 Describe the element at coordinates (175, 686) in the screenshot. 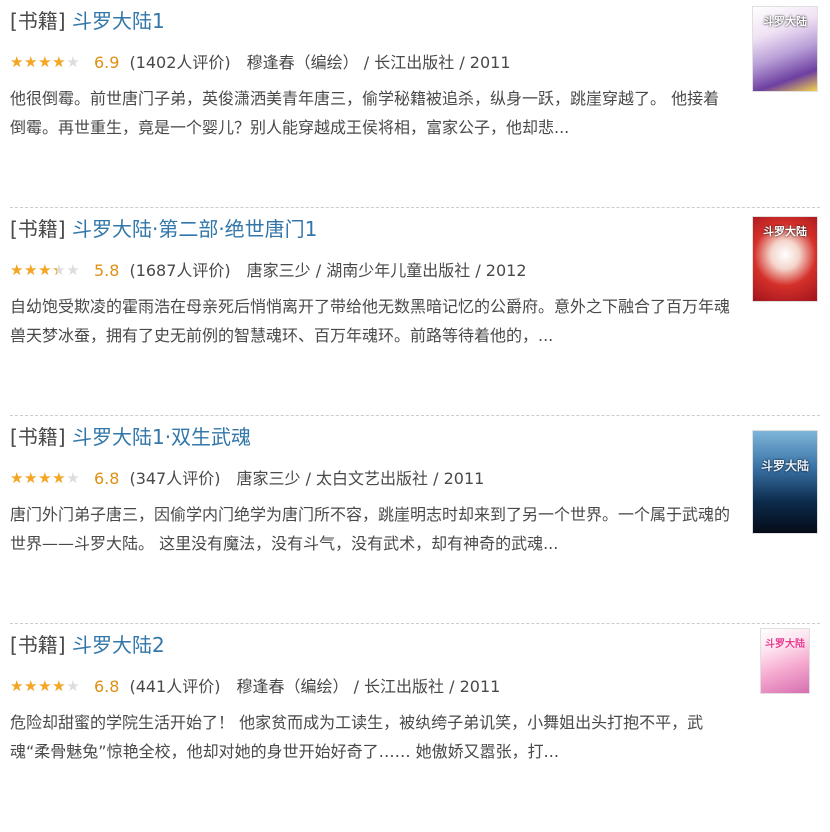

I see `rating-count: (441人评价)` at that location.